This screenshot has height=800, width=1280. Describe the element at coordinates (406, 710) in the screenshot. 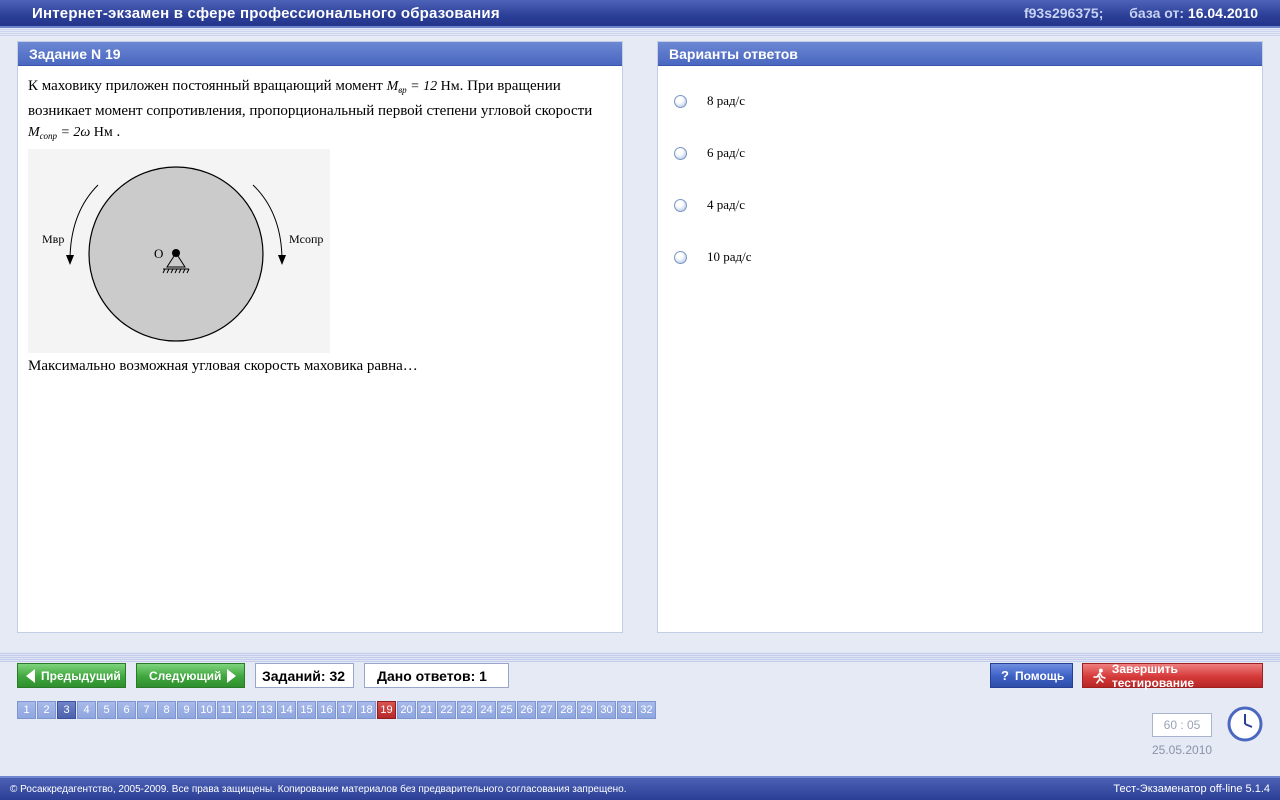

I see `page-button: 20` at that location.